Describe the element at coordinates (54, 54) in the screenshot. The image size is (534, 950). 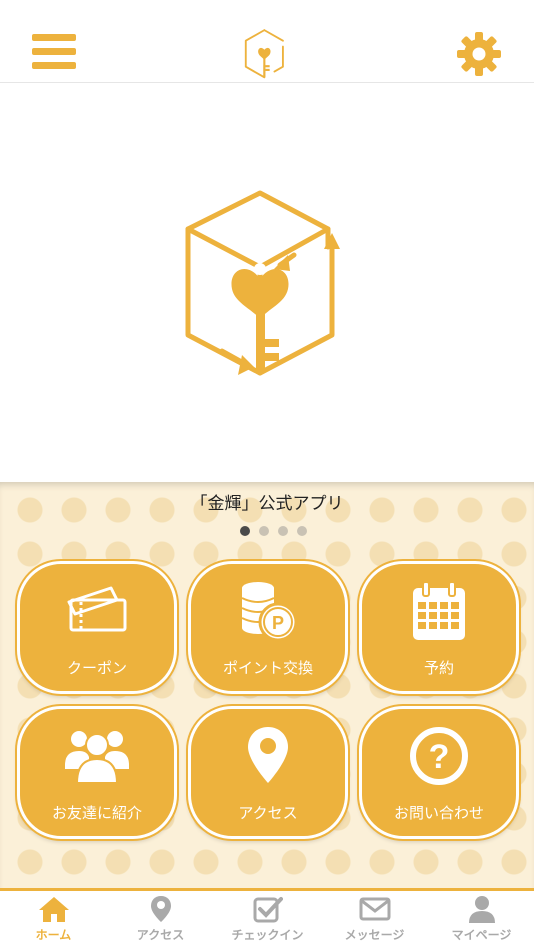
I see `hamburger-menu-icon` at that location.